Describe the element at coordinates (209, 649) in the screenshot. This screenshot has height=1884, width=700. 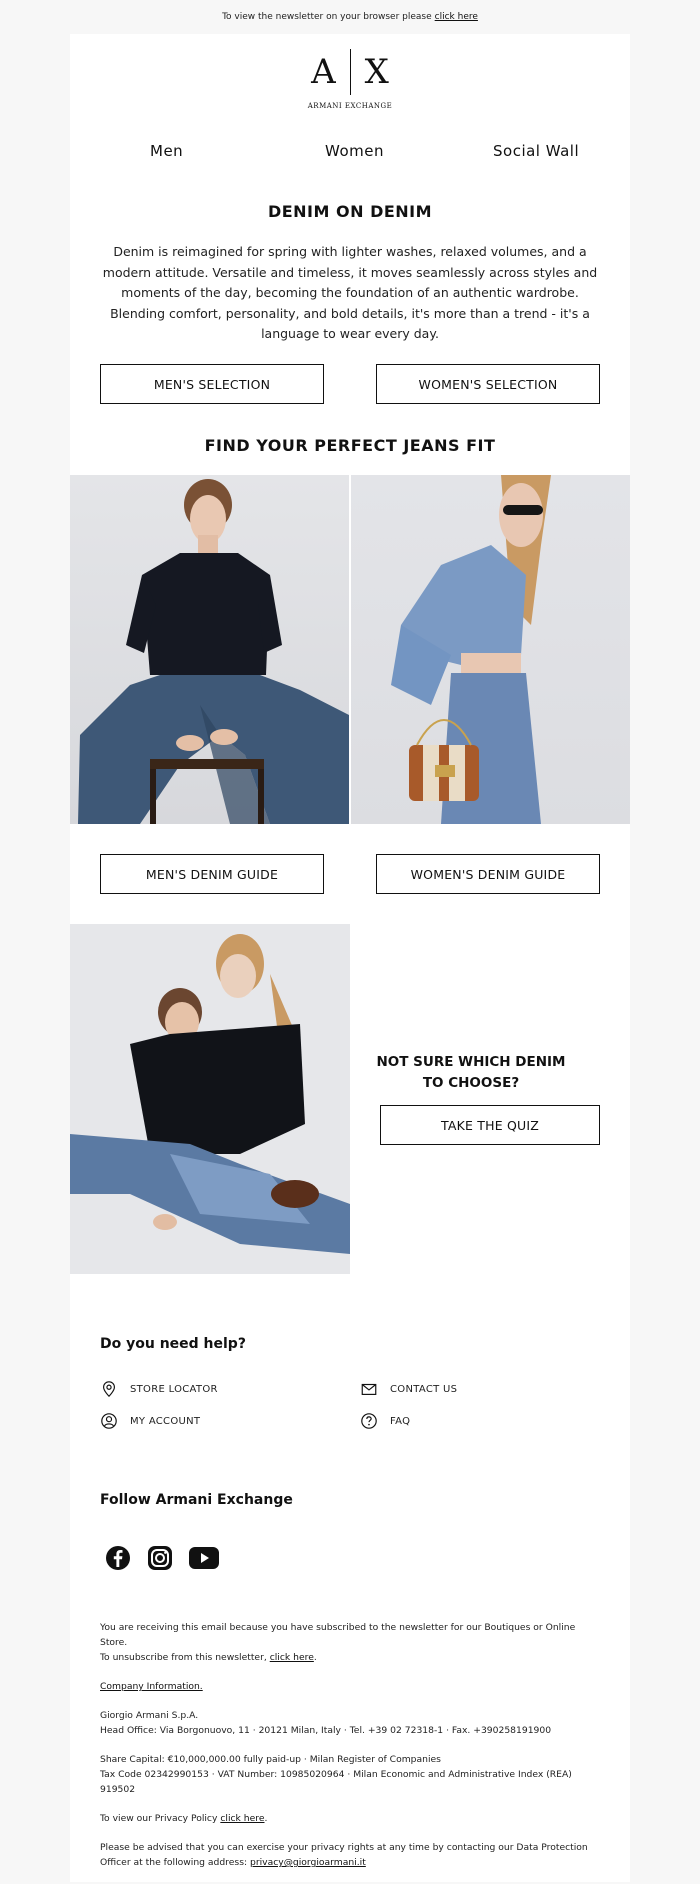
I see `mens-denim-photo` at that location.